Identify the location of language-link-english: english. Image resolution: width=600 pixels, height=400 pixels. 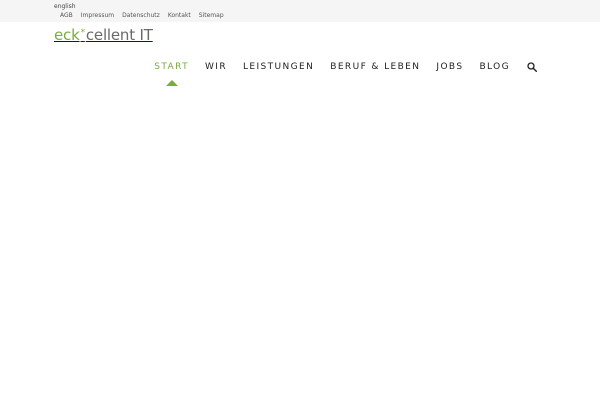
(65, 6).